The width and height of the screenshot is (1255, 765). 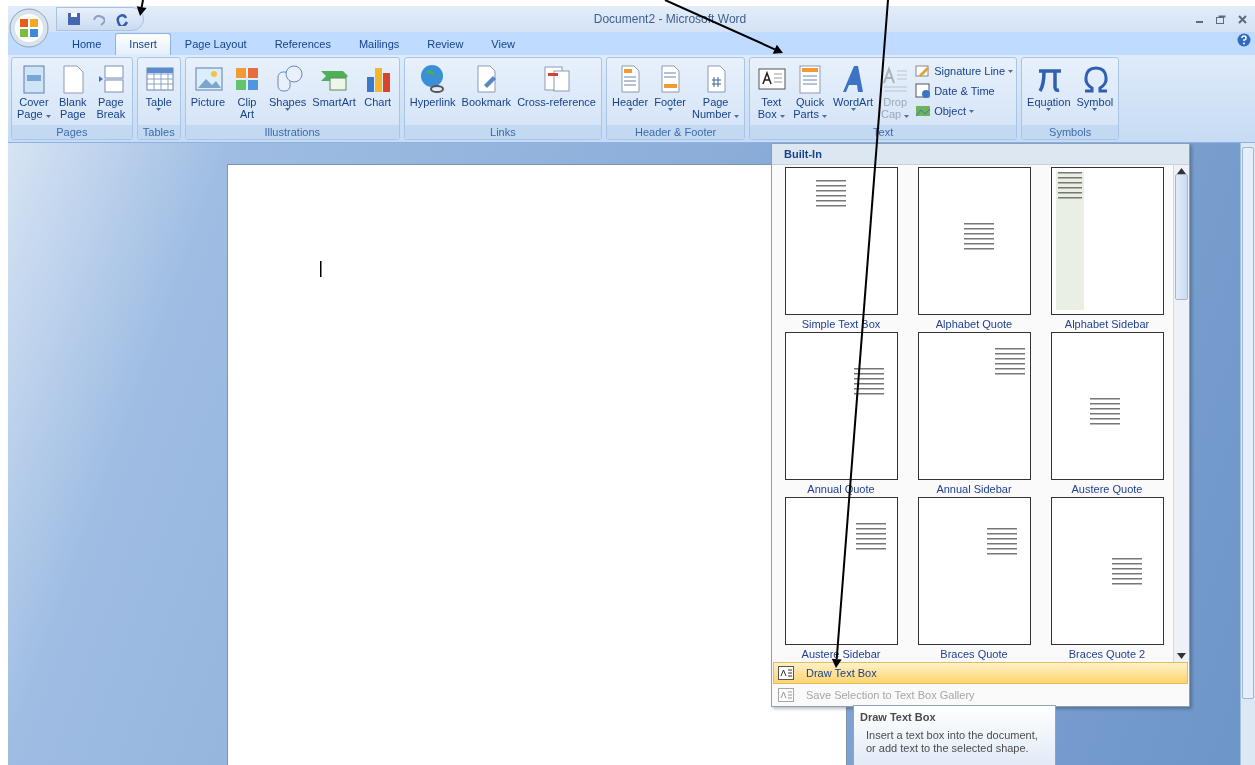 I want to click on ribbon-button: Header, so click(x=630, y=86).